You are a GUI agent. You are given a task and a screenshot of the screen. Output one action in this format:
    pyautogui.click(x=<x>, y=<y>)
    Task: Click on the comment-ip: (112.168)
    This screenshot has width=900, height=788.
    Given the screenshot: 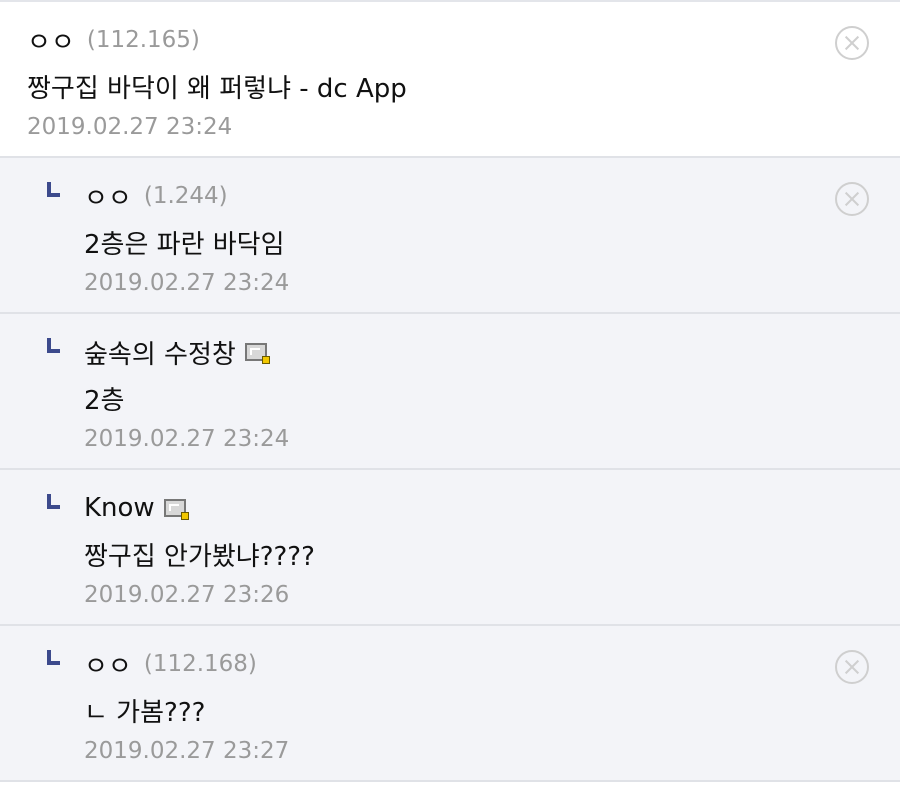 What is the action you would take?
    pyautogui.click(x=200, y=664)
    